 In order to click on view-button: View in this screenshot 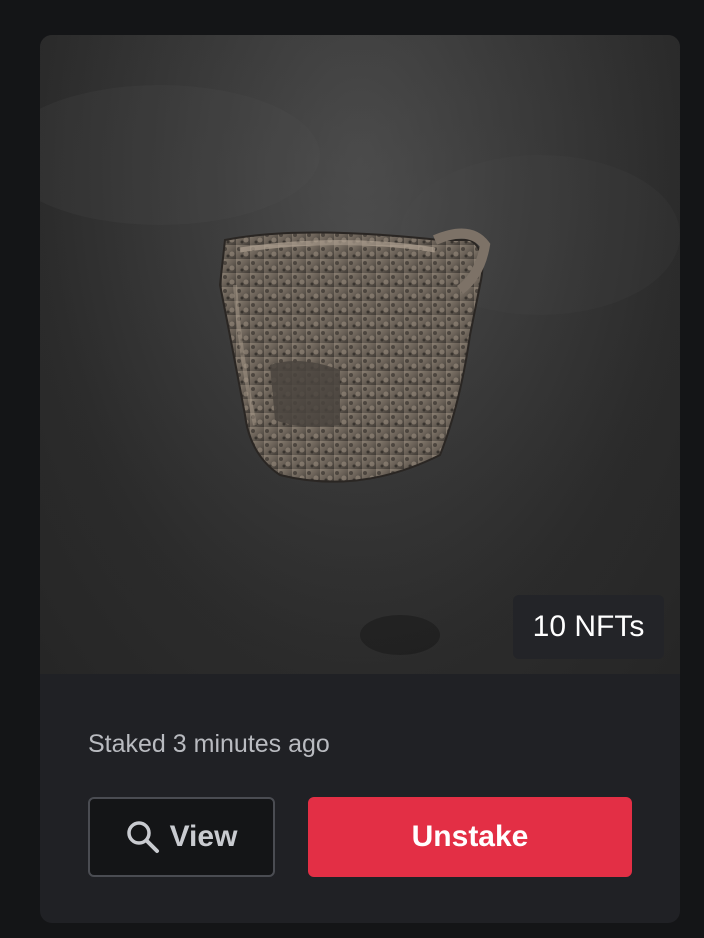, I will do `click(181, 837)`.